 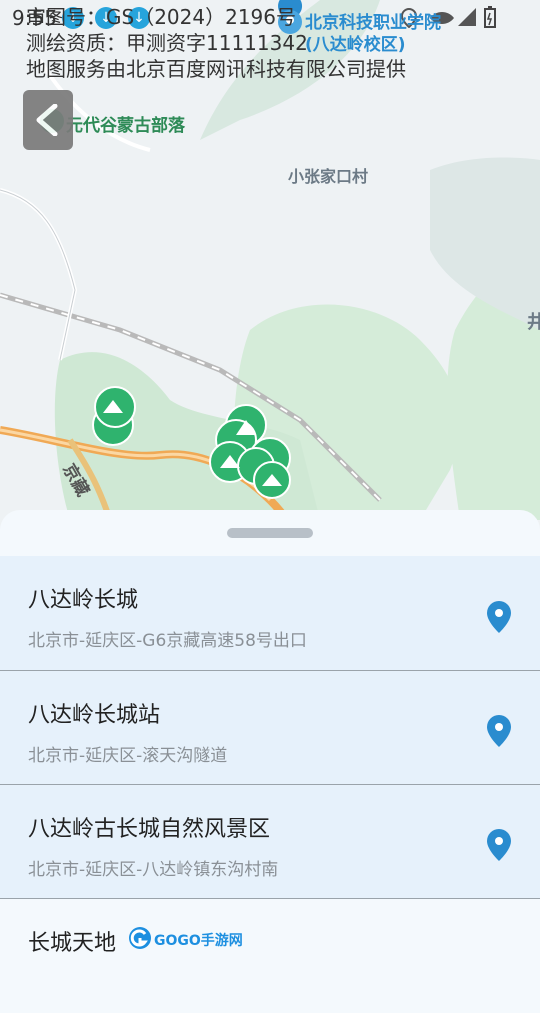 What do you see at coordinates (270, 728) in the screenshot?
I see `result-item: 八达岭长城站 北京市-延庆区-滚天沟隧道` at bounding box center [270, 728].